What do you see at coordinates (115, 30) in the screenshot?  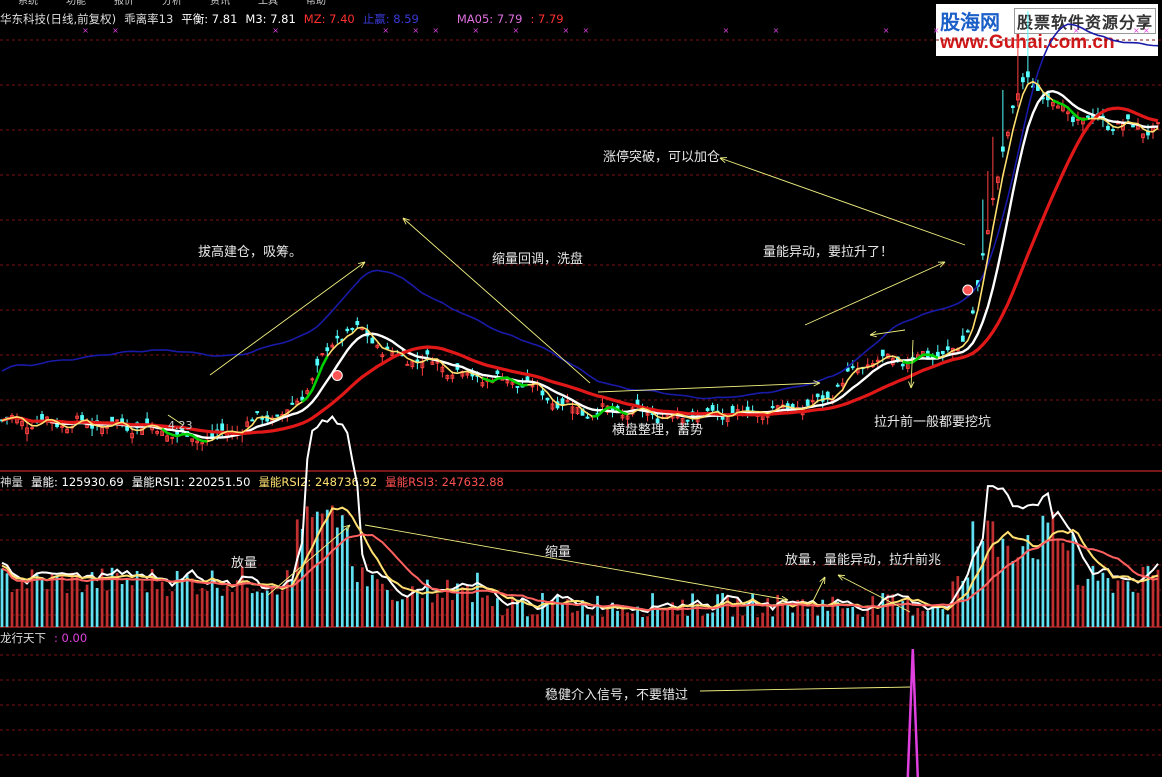 I see `top-x-marker-13: ×` at bounding box center [115, 30].